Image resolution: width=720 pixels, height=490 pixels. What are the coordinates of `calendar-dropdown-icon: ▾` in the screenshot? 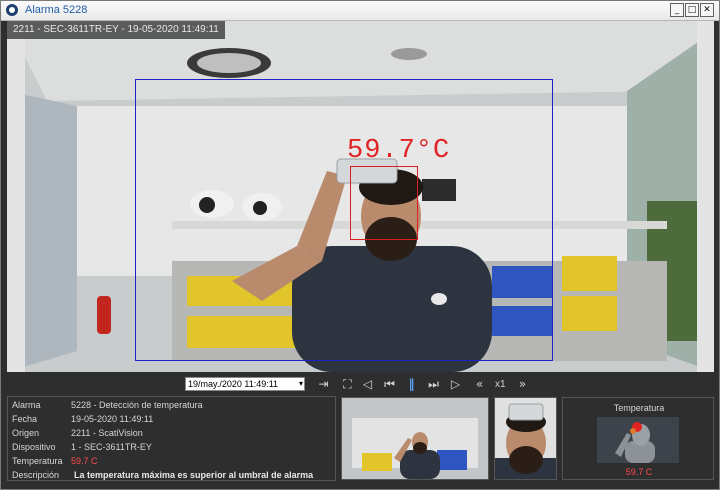 It's located at (301, 384).